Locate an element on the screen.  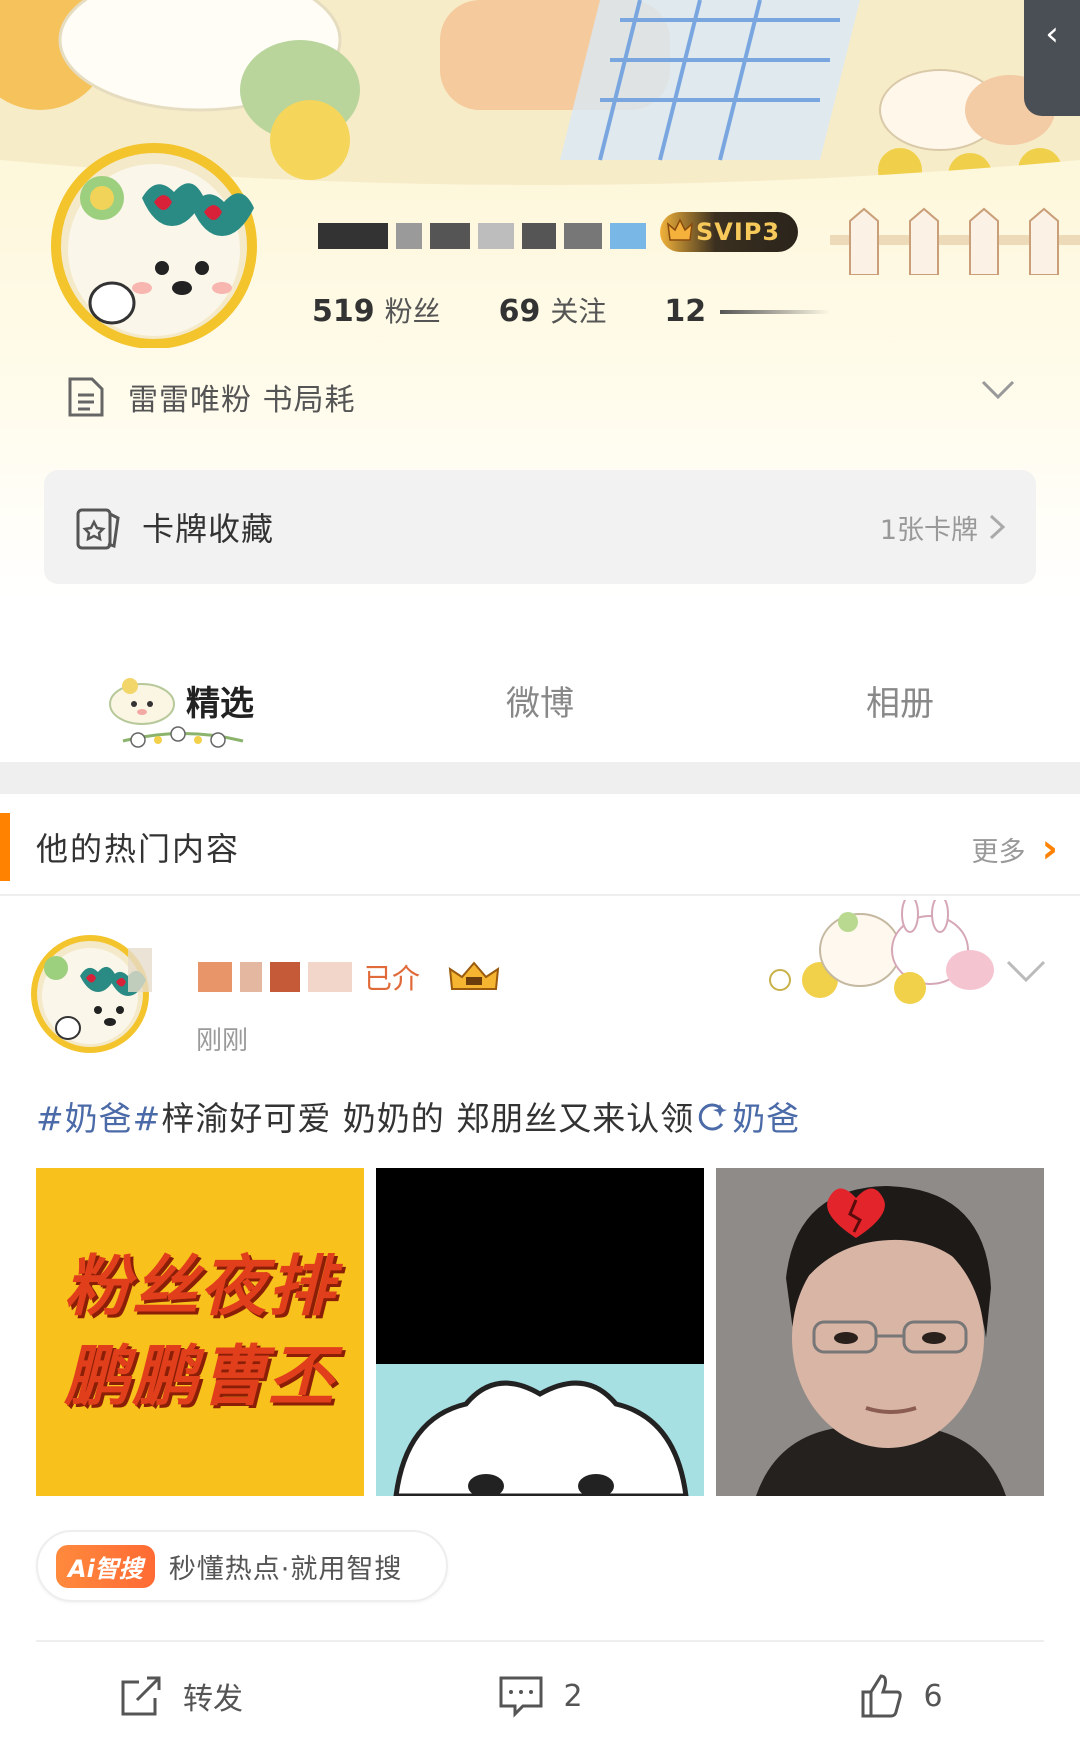
following-count: 69 is located at coordinates (519, 311).